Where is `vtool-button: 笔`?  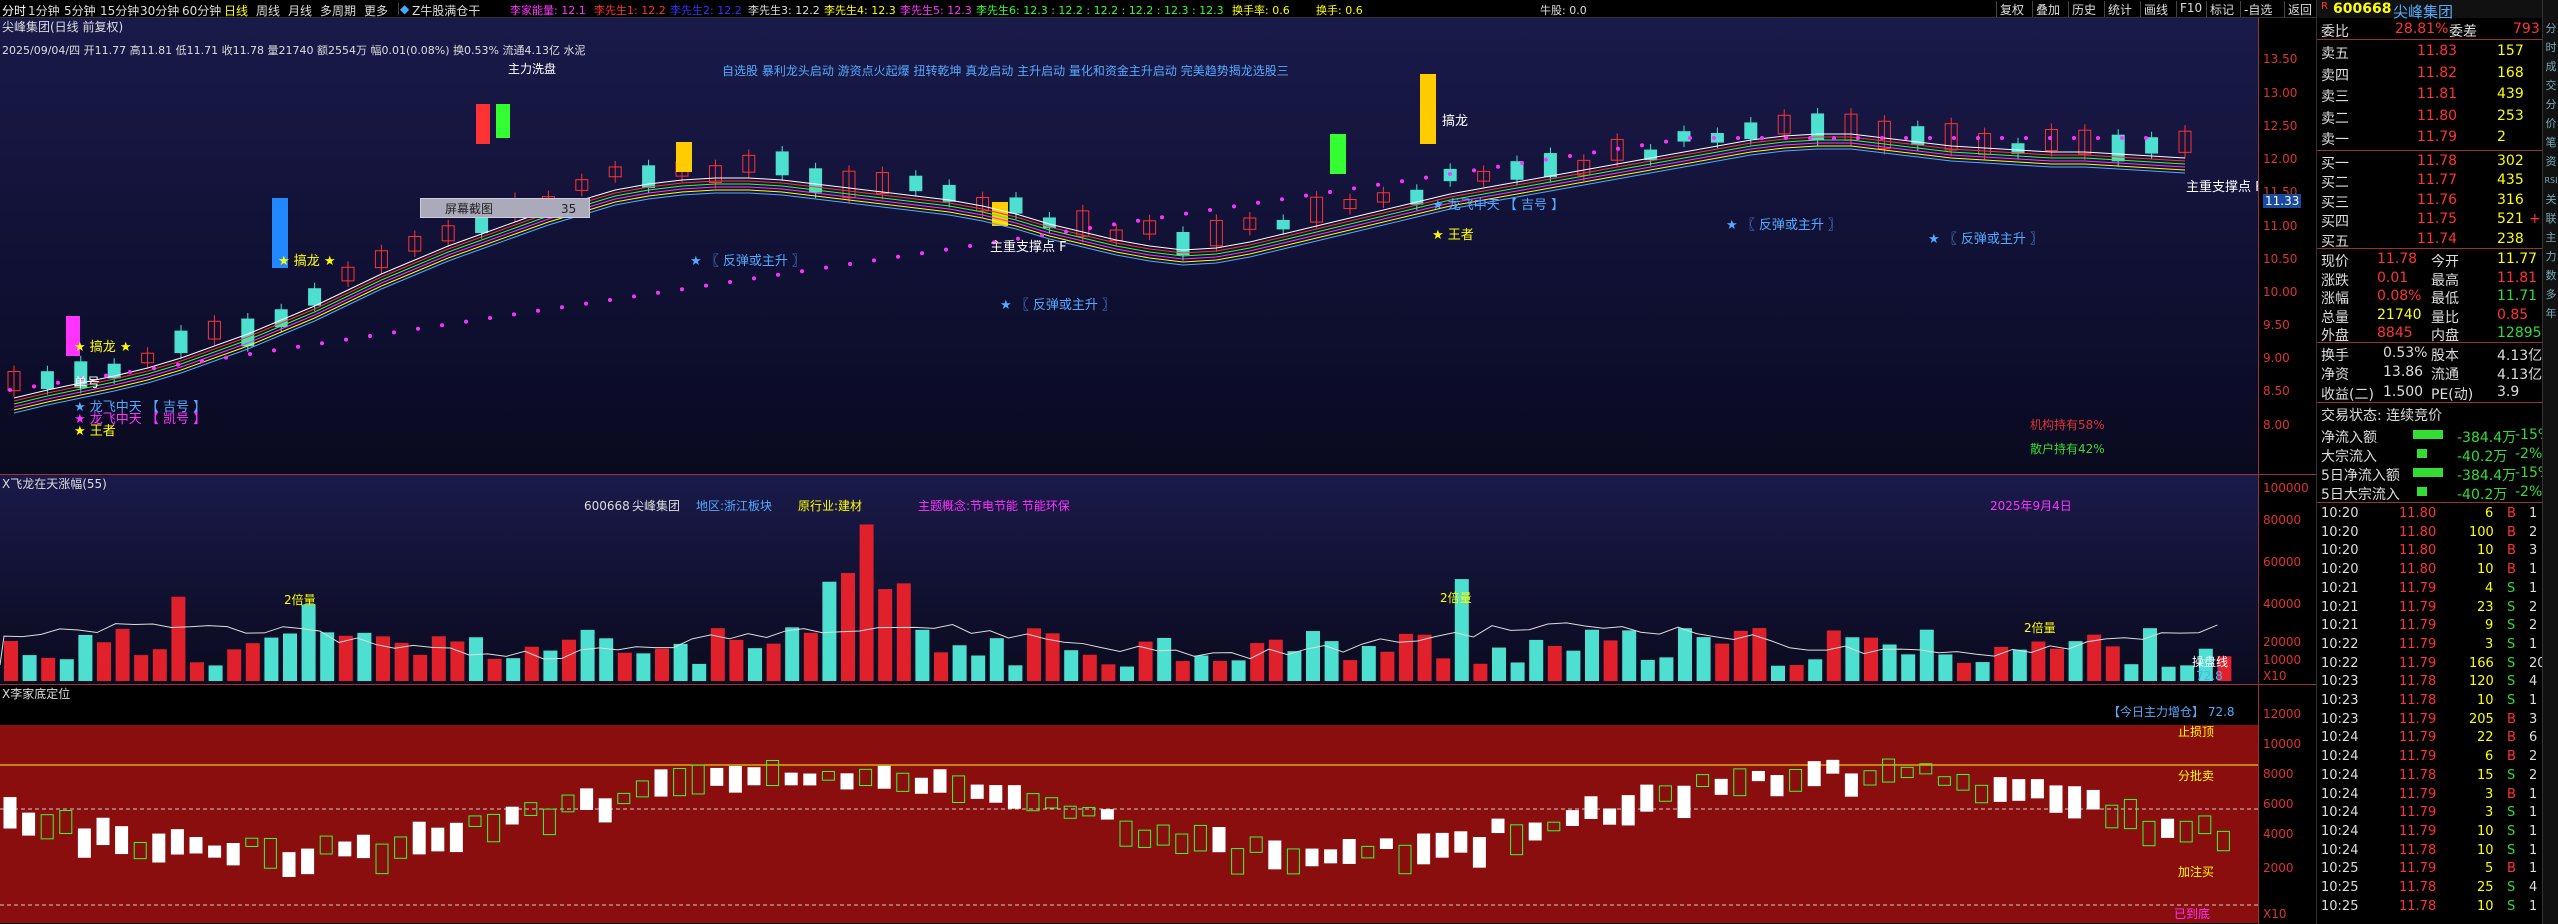
vtool-button: 笔 is located at coordinates (2551, 143).